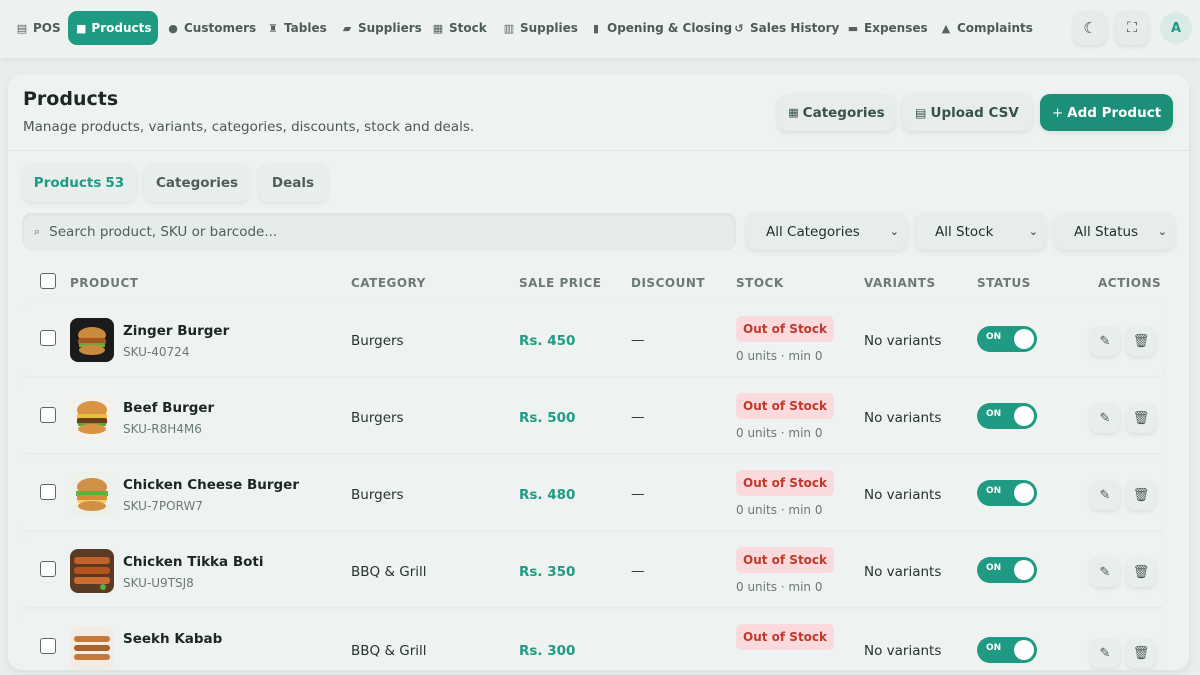  I want to click on csv-file-icon: ▤, so click(921, 112).